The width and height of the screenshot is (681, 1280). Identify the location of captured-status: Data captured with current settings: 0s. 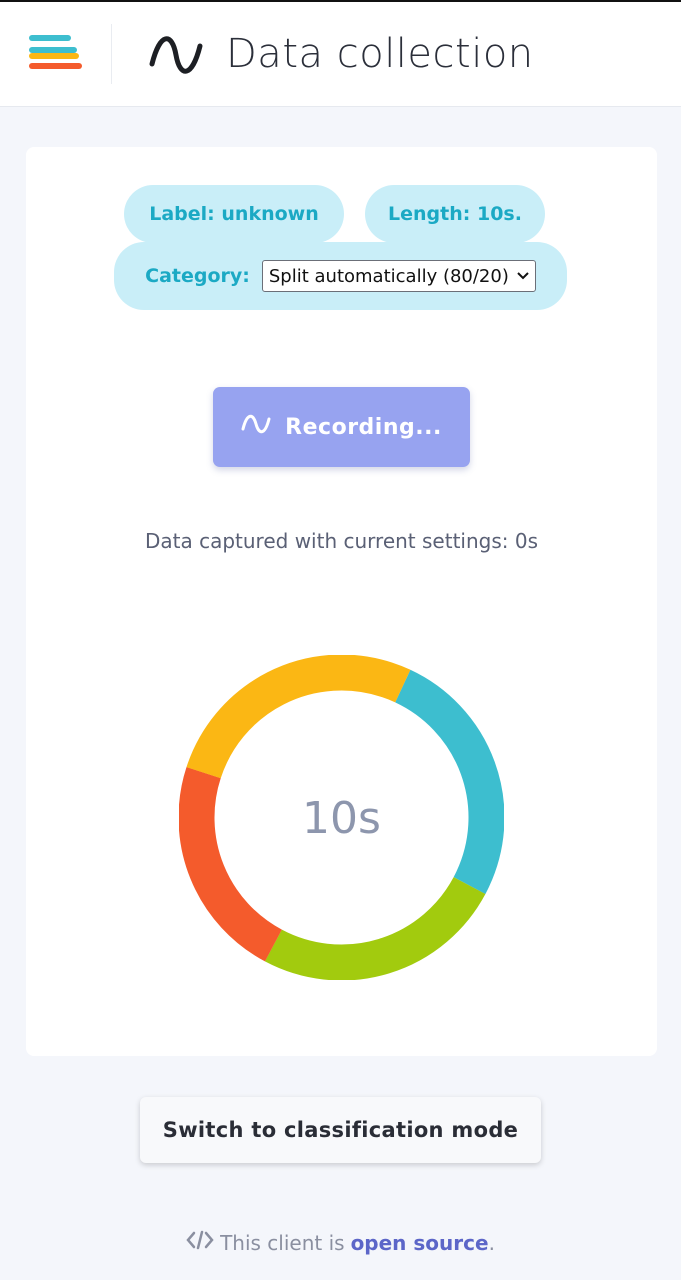
(341, 541).